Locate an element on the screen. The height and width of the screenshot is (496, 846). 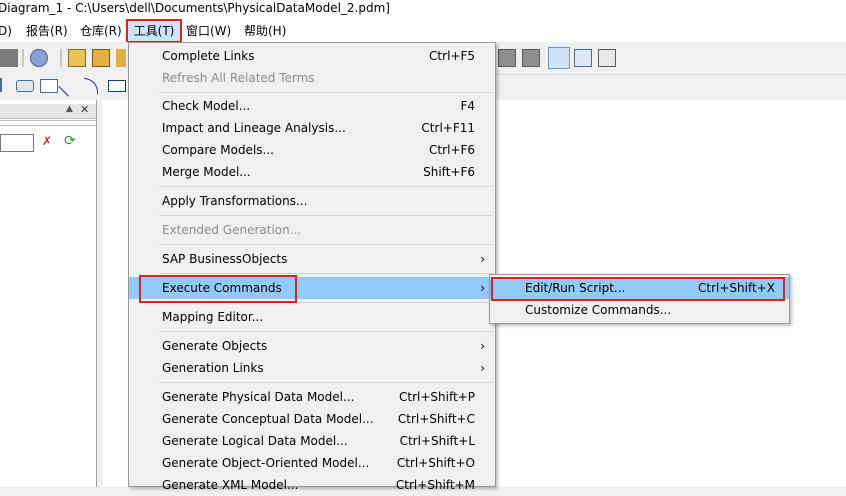
menu-compare-models: Compare Models... Ctrl+F6 is located at coordinates (312, 150).